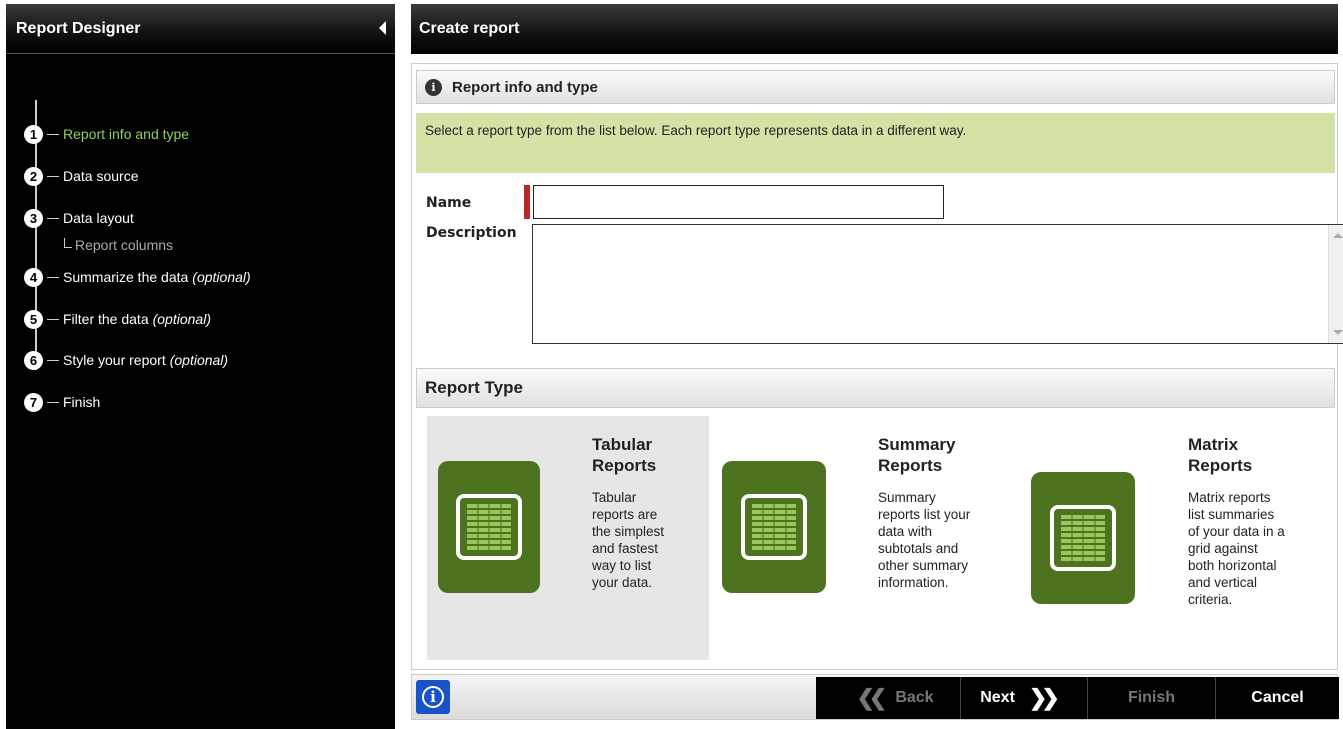 The image size is (1343, 729). What do you see at coordinates (871, 697) in the screenshot?
I see `double-chevron-left-icon: ❮❮` at bounding box center [871, 697].